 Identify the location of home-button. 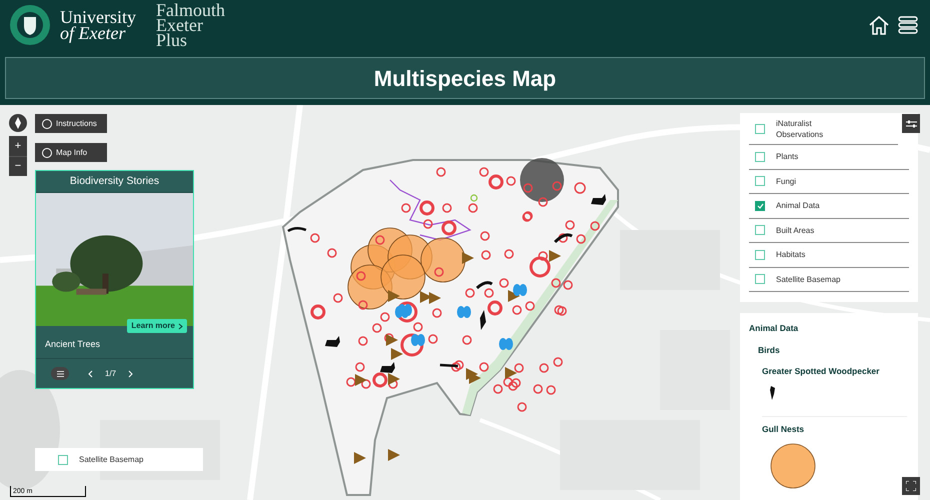
(879, 25).